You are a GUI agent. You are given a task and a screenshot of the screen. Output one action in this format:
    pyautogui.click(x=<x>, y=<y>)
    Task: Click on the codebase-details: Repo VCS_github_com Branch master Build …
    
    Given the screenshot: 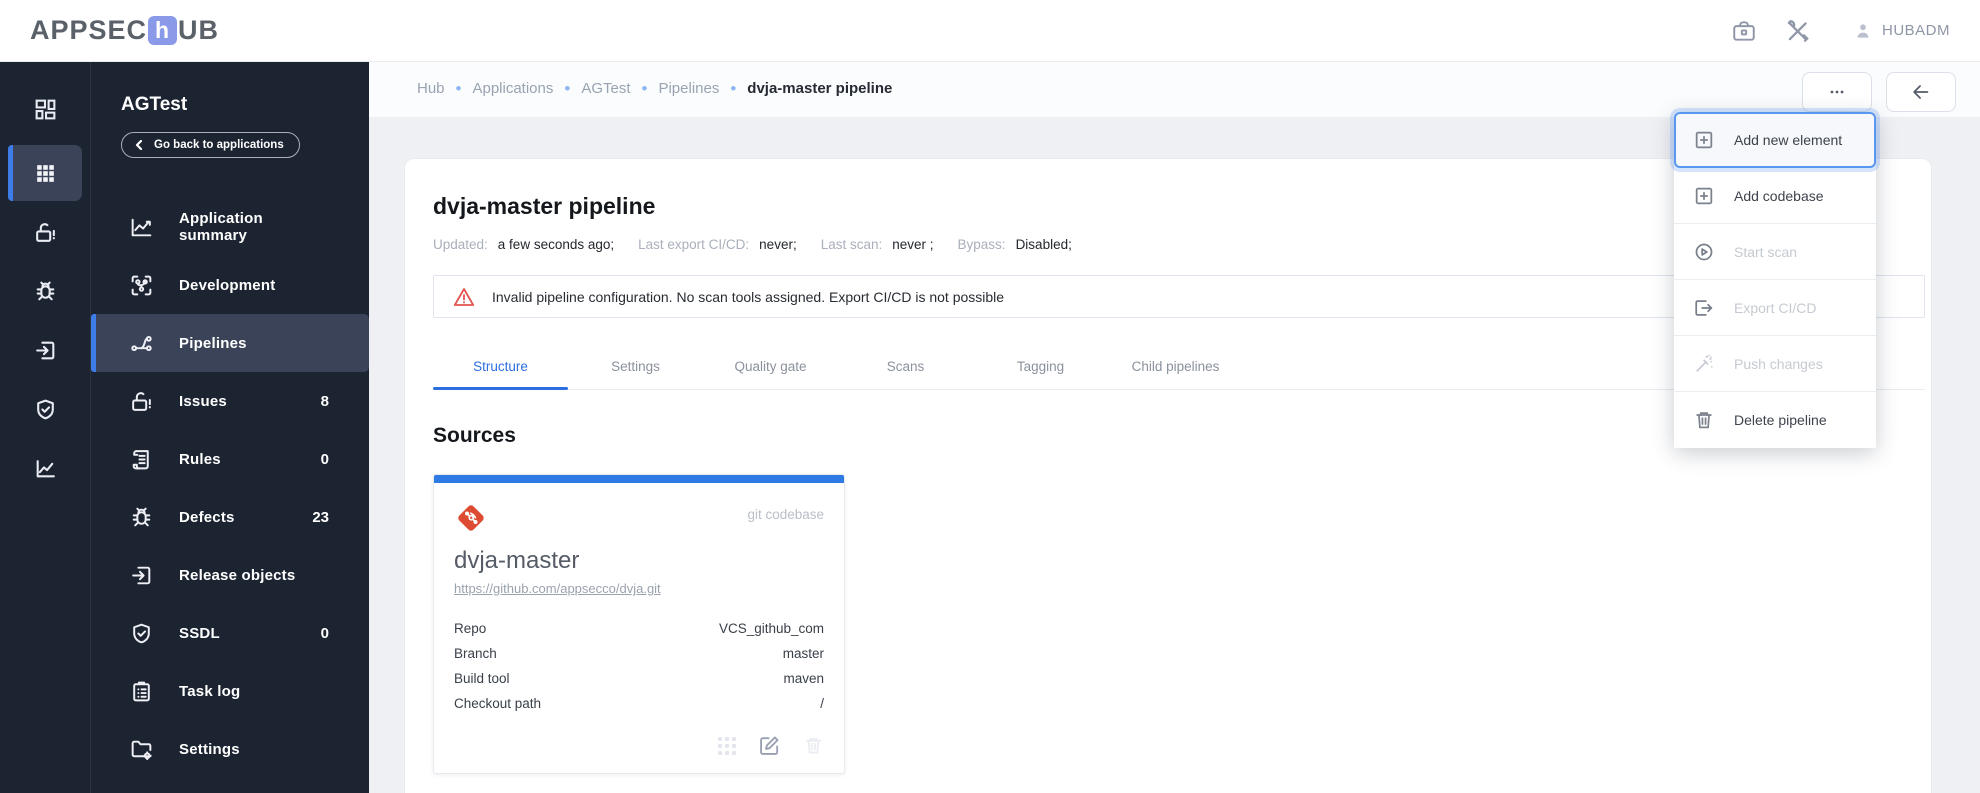 What is the action you would take?
    pyautogui.click(x=639, y=666)
    